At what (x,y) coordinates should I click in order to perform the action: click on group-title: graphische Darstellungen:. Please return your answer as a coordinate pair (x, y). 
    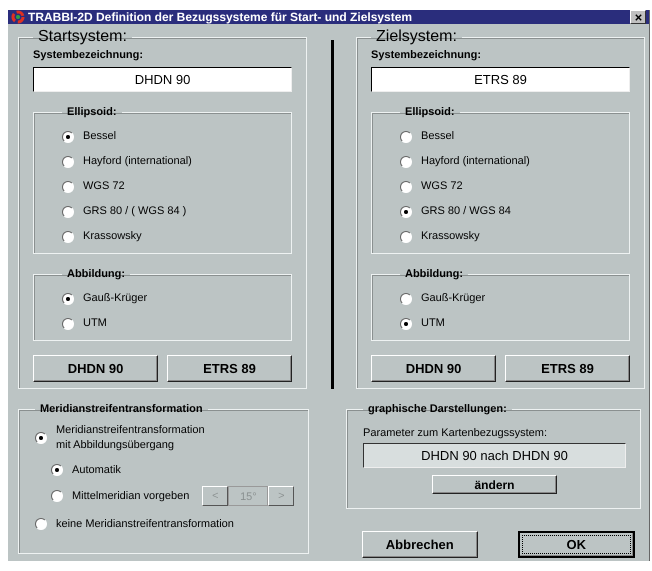
    Looking at the image, I should click on (437, 409).